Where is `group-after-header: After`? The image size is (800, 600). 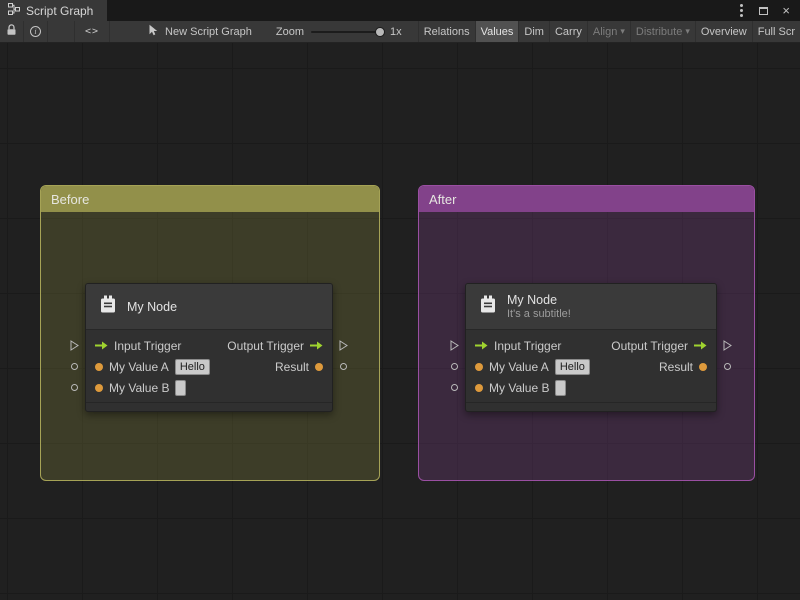
group-after-header: After is located at coordinates (586, 199).